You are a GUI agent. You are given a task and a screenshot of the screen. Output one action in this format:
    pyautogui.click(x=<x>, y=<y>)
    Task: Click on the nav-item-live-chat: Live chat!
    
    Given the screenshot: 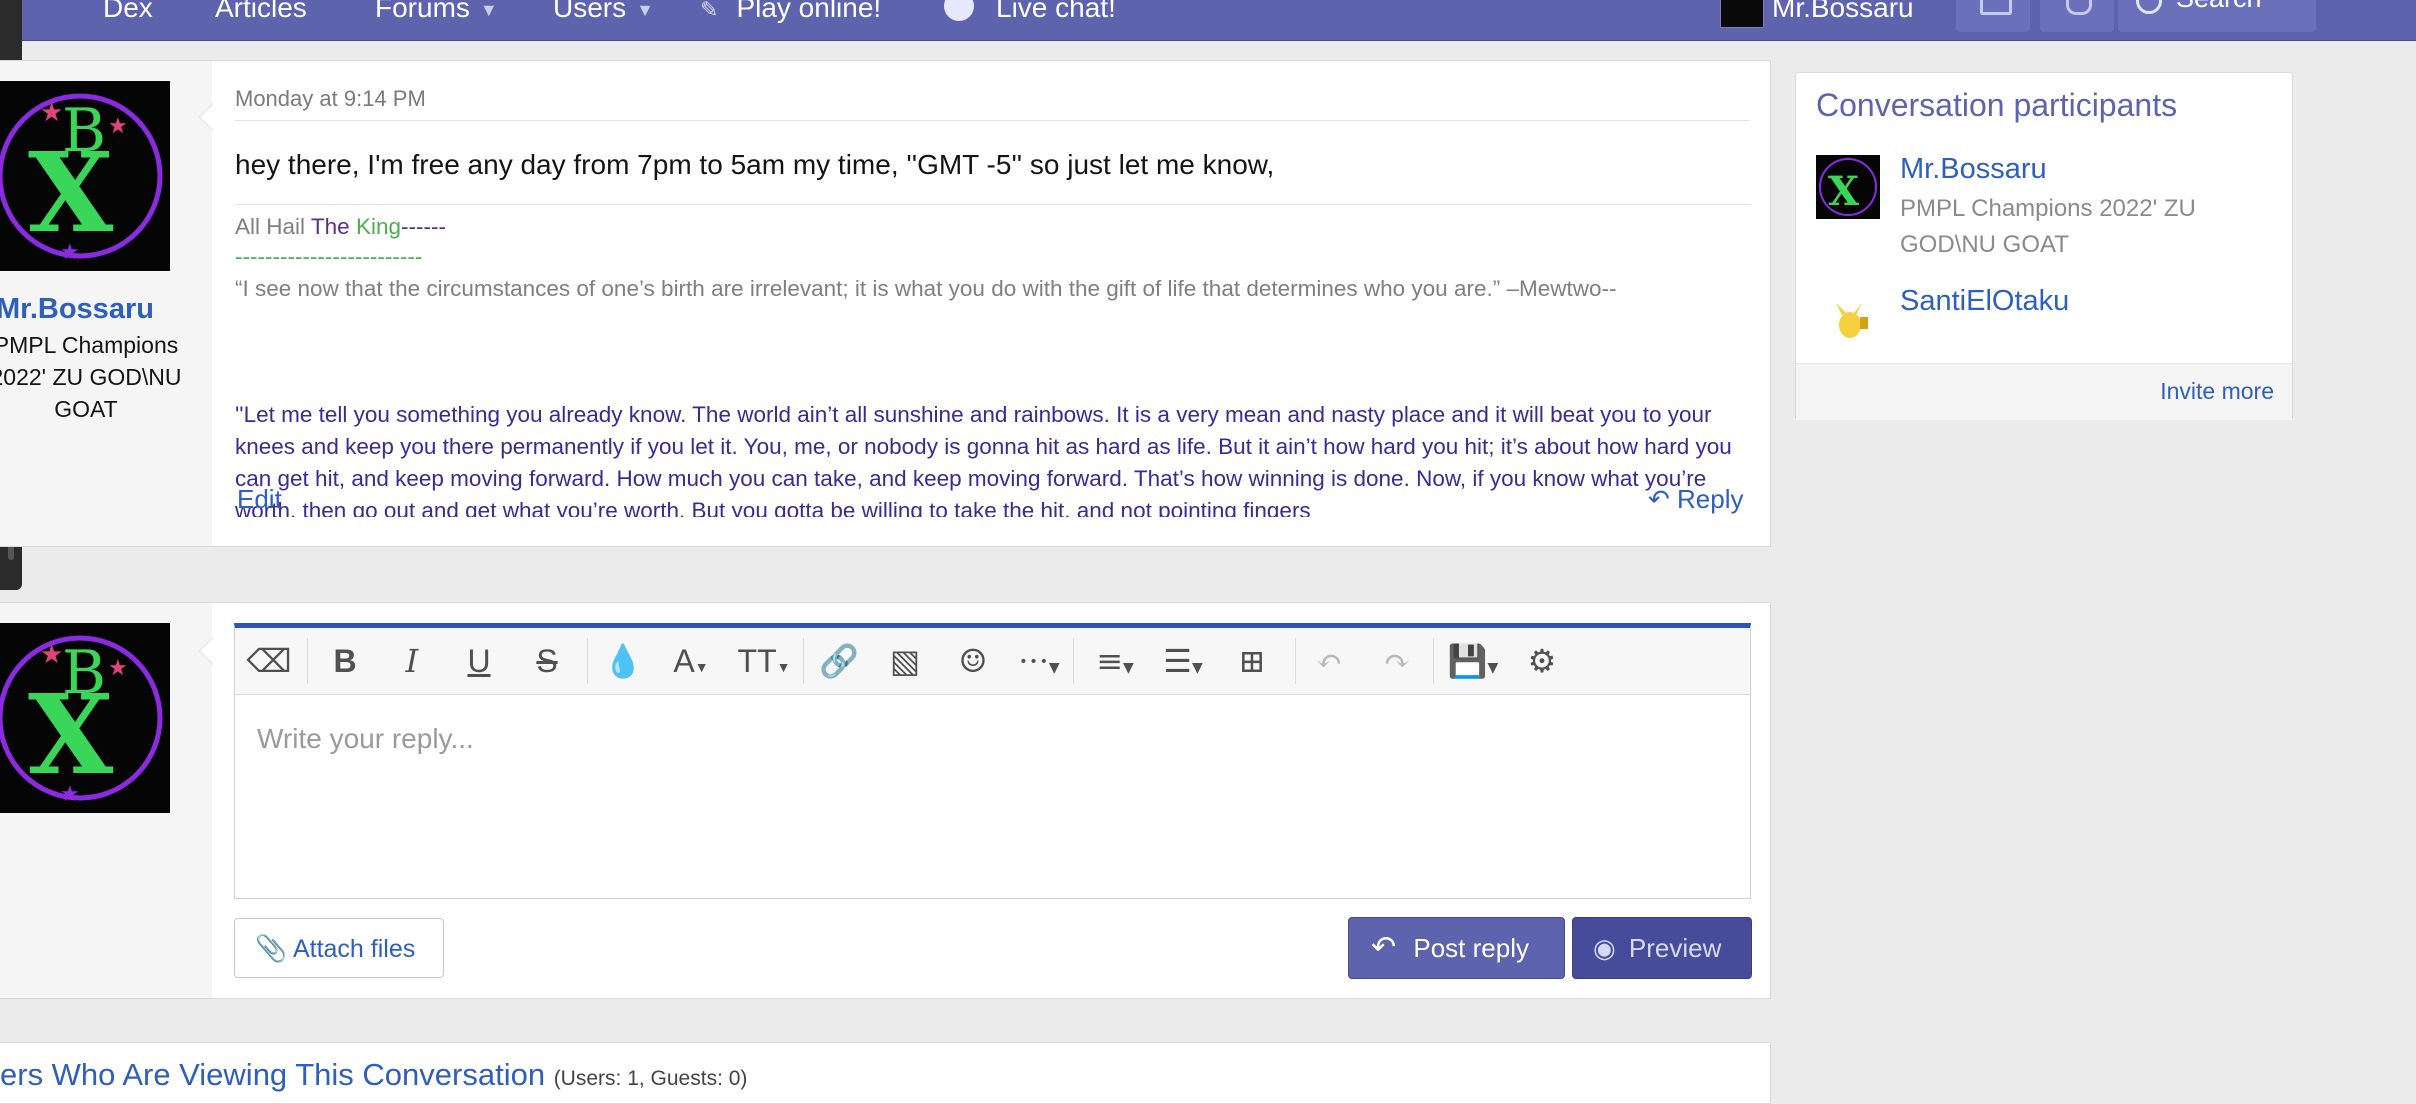 What is the action you would take?
    pyautogui.click(x=1030, y=14)
    